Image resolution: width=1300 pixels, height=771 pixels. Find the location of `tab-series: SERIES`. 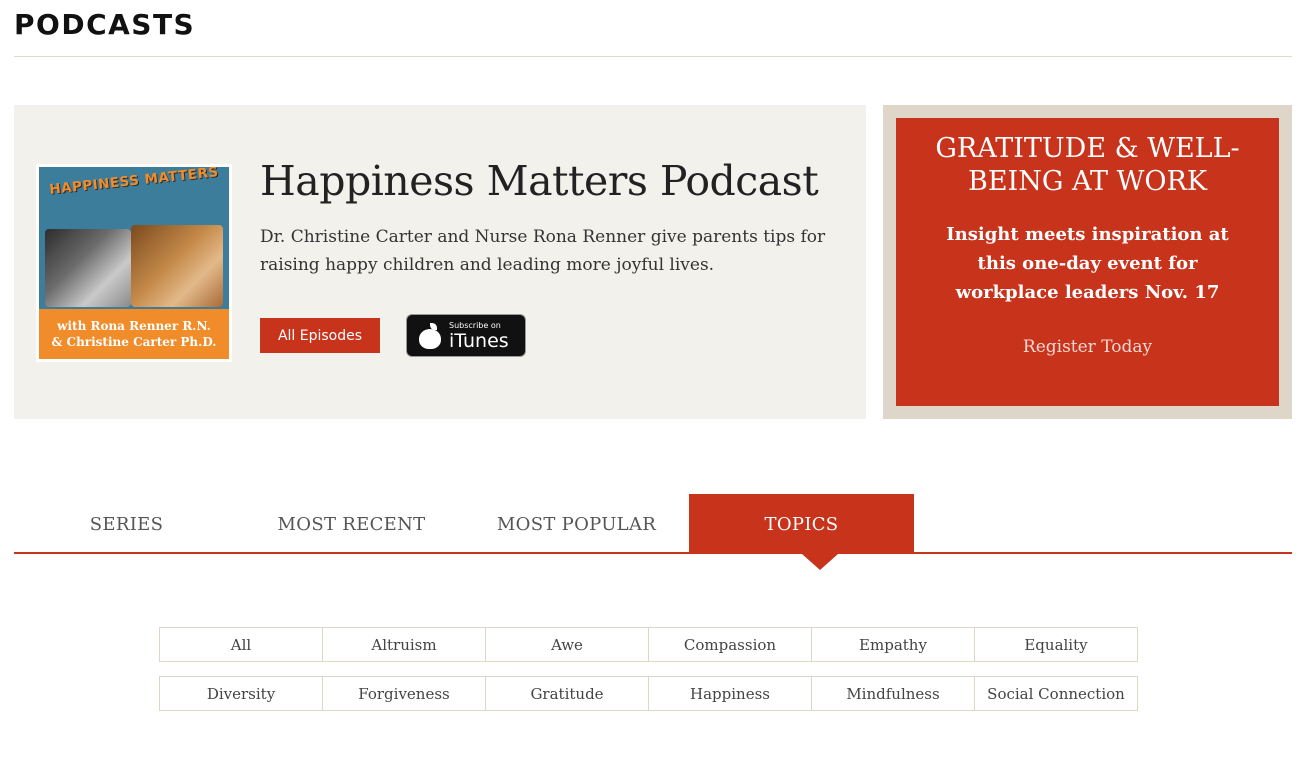

tab-series: SERIES is located at coordinates (126, 524).